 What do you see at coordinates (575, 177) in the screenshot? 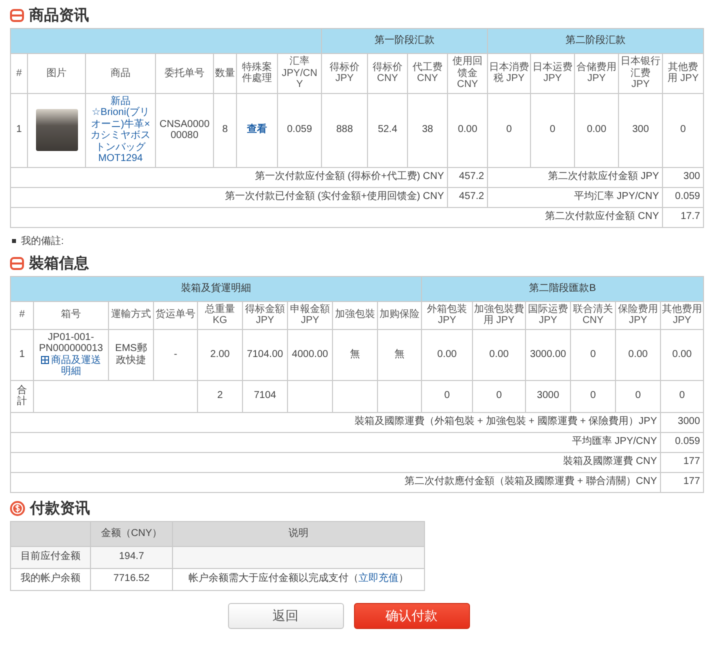
I see `summary-label: 第二次付款应付金額 JPY` at bounding box center [575, 177].